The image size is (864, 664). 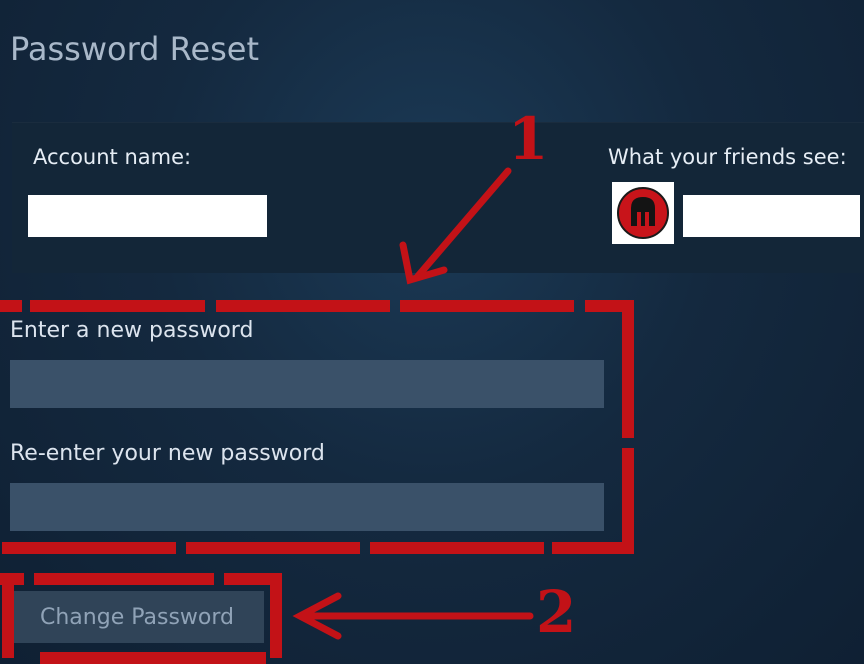 What do you see at coordinates (307, 384) in the screenshot?
I see `new-password-input` at bounding box center [307, 384].